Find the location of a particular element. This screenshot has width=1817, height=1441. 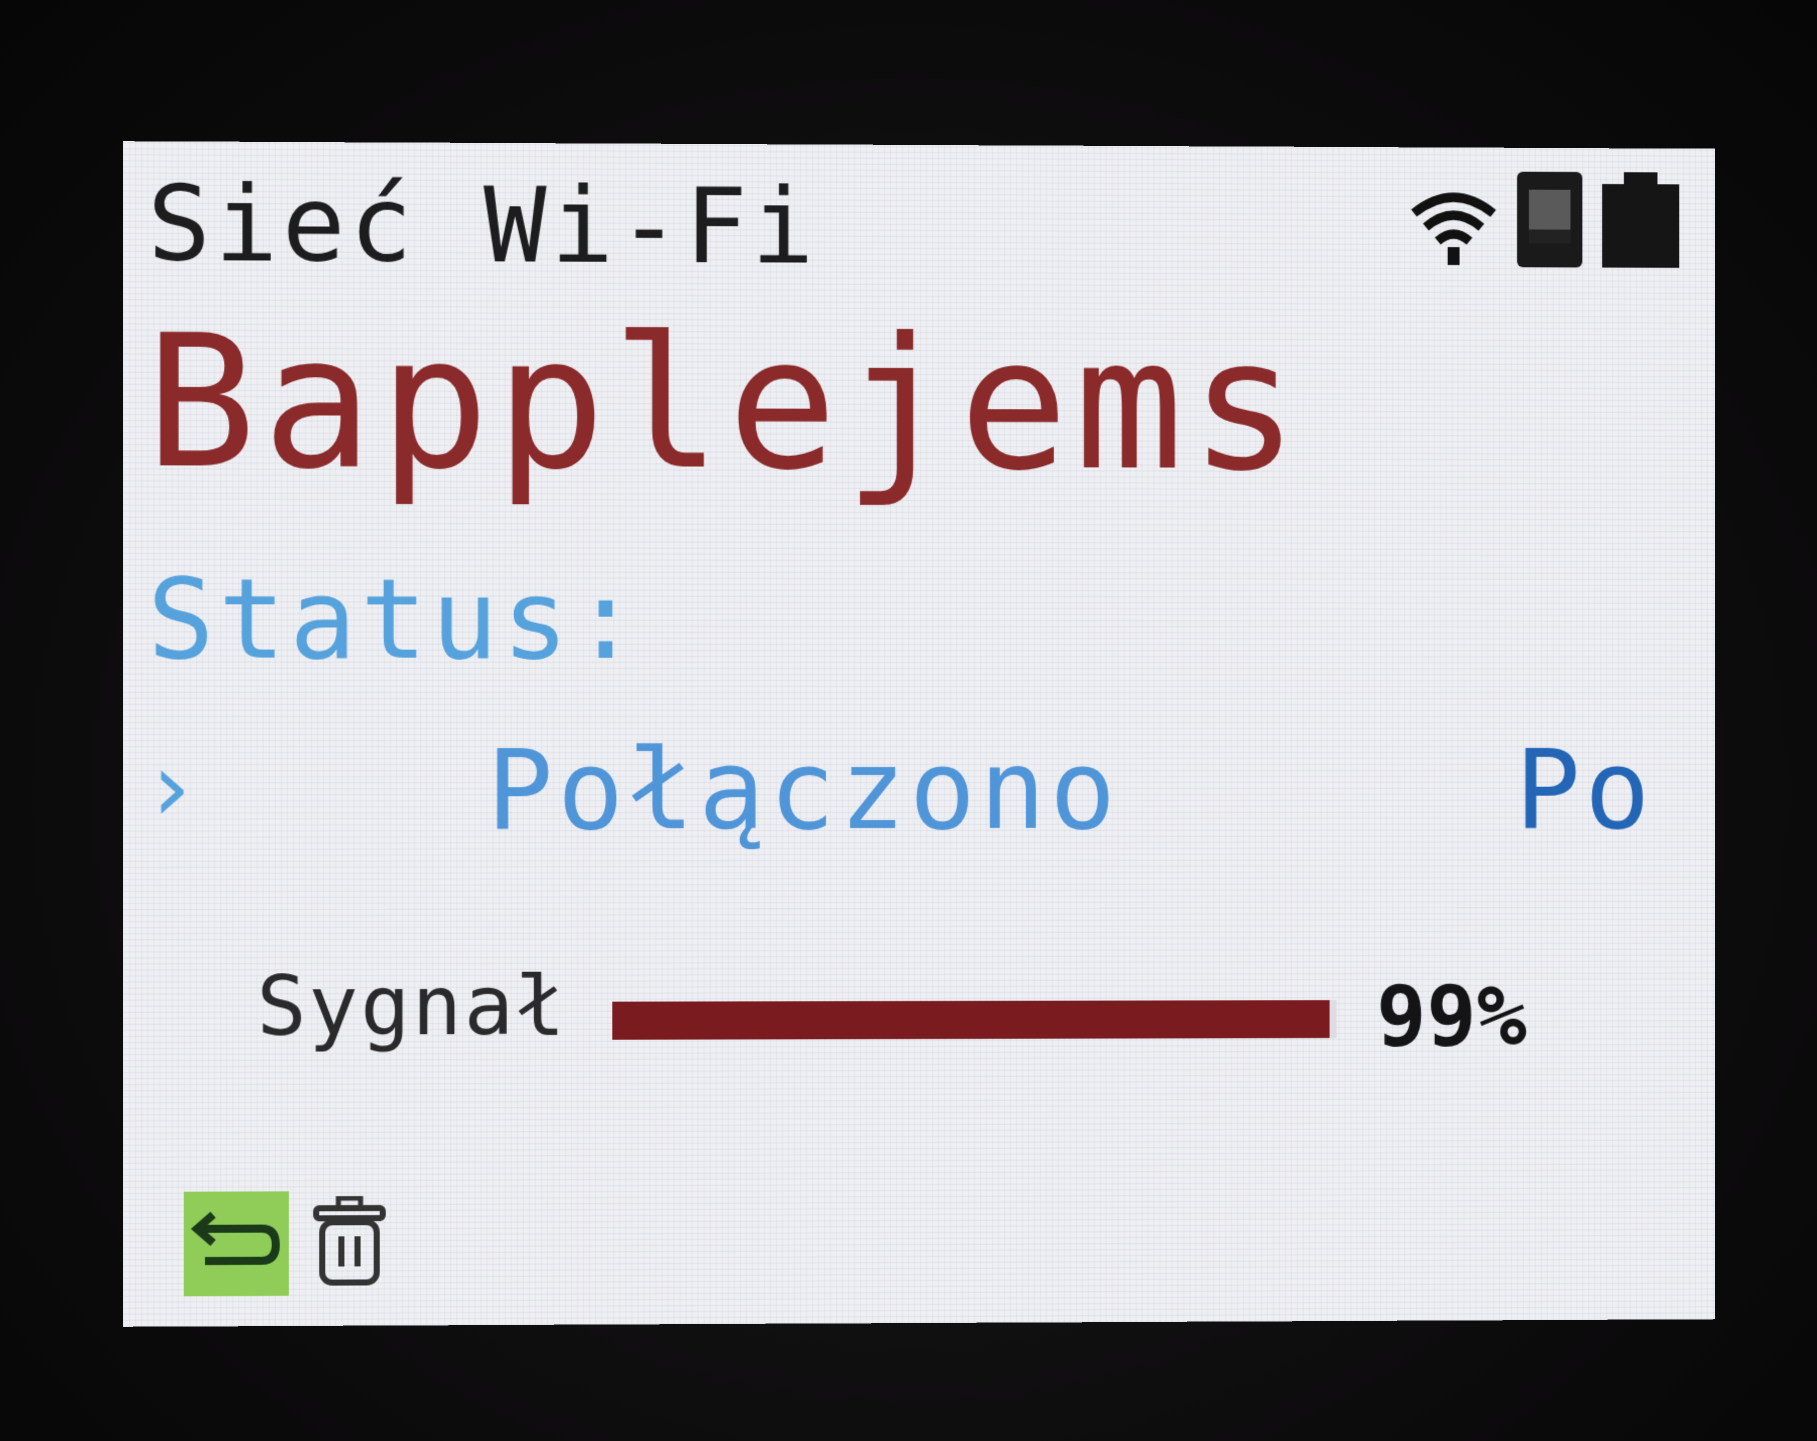

signal-strength-bar is located at coordinates (974, 1020).